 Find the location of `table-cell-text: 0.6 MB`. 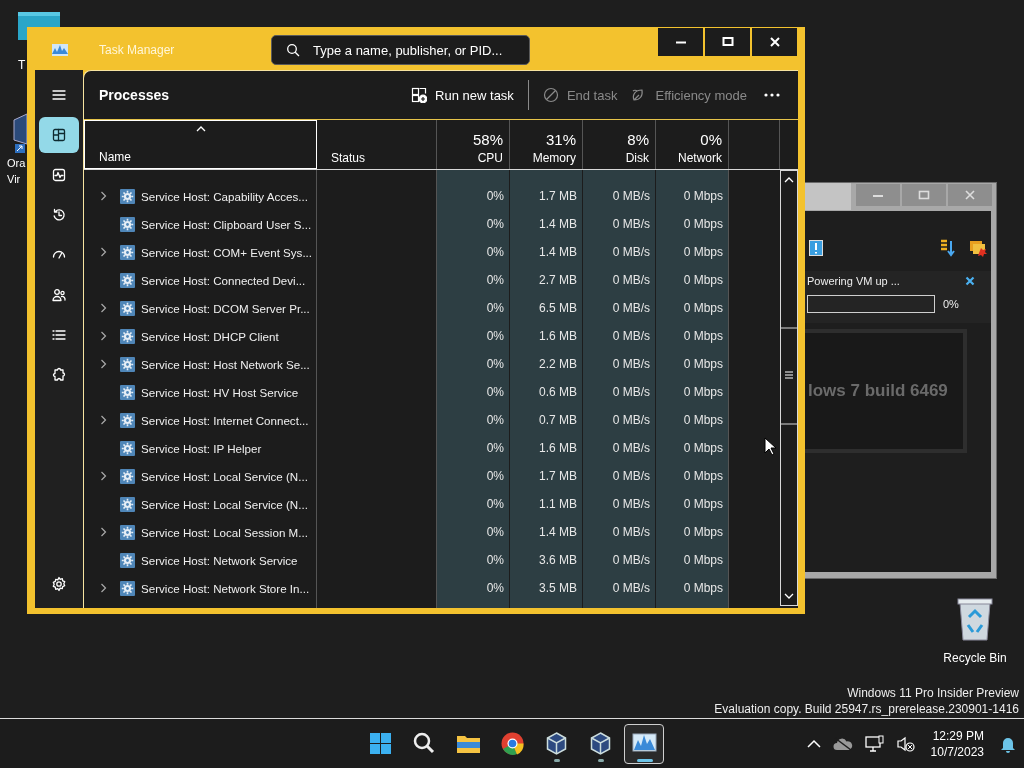

table-cell-text: 0.6 MB is located at coordinates (558, 392).